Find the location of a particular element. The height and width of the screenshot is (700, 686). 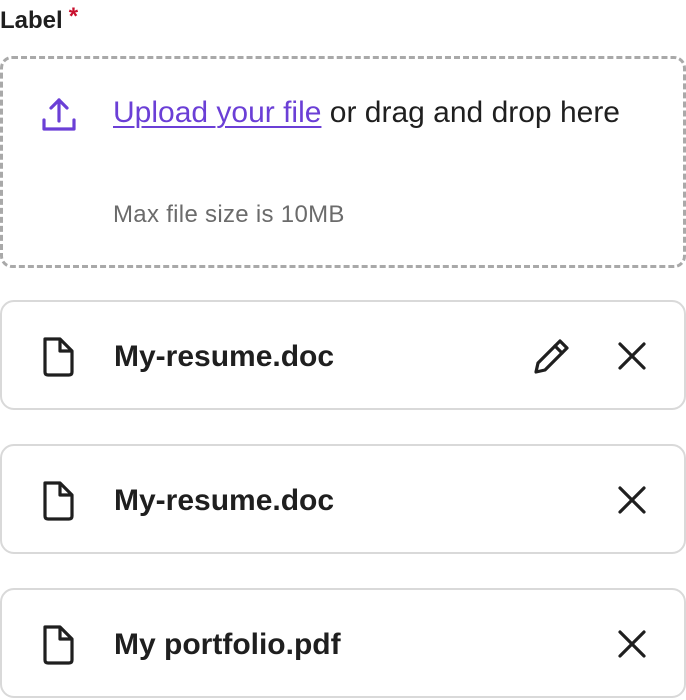

edit-file-button is located at coordinates (552, 356).